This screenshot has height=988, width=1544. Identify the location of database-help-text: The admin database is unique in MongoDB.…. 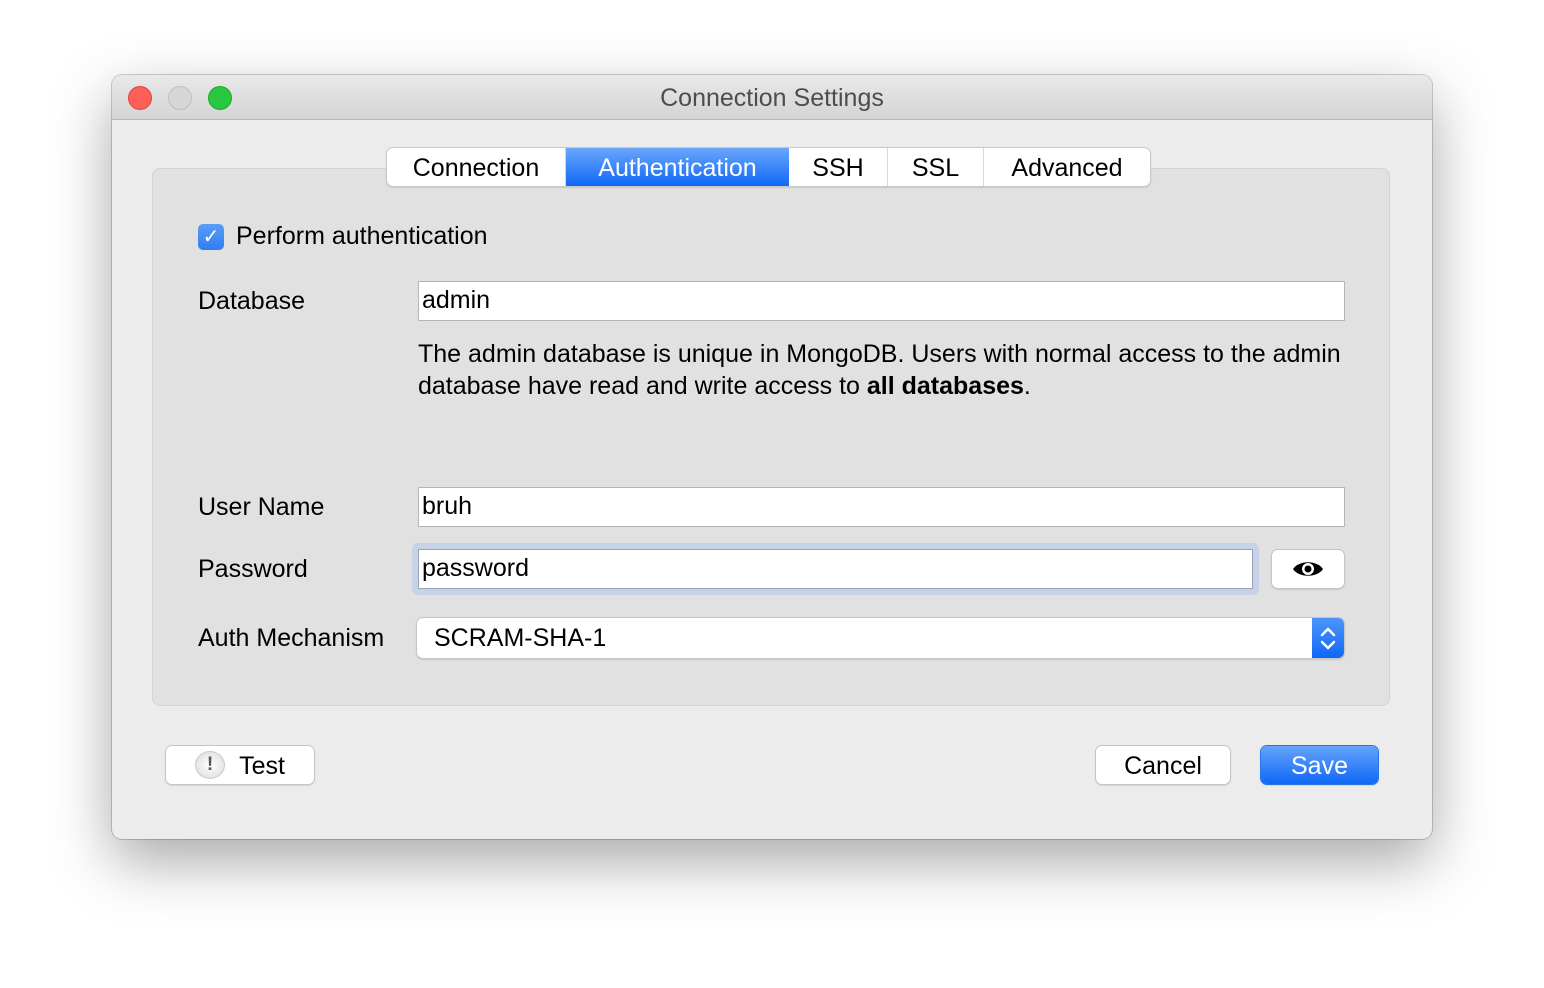
(883, 370).